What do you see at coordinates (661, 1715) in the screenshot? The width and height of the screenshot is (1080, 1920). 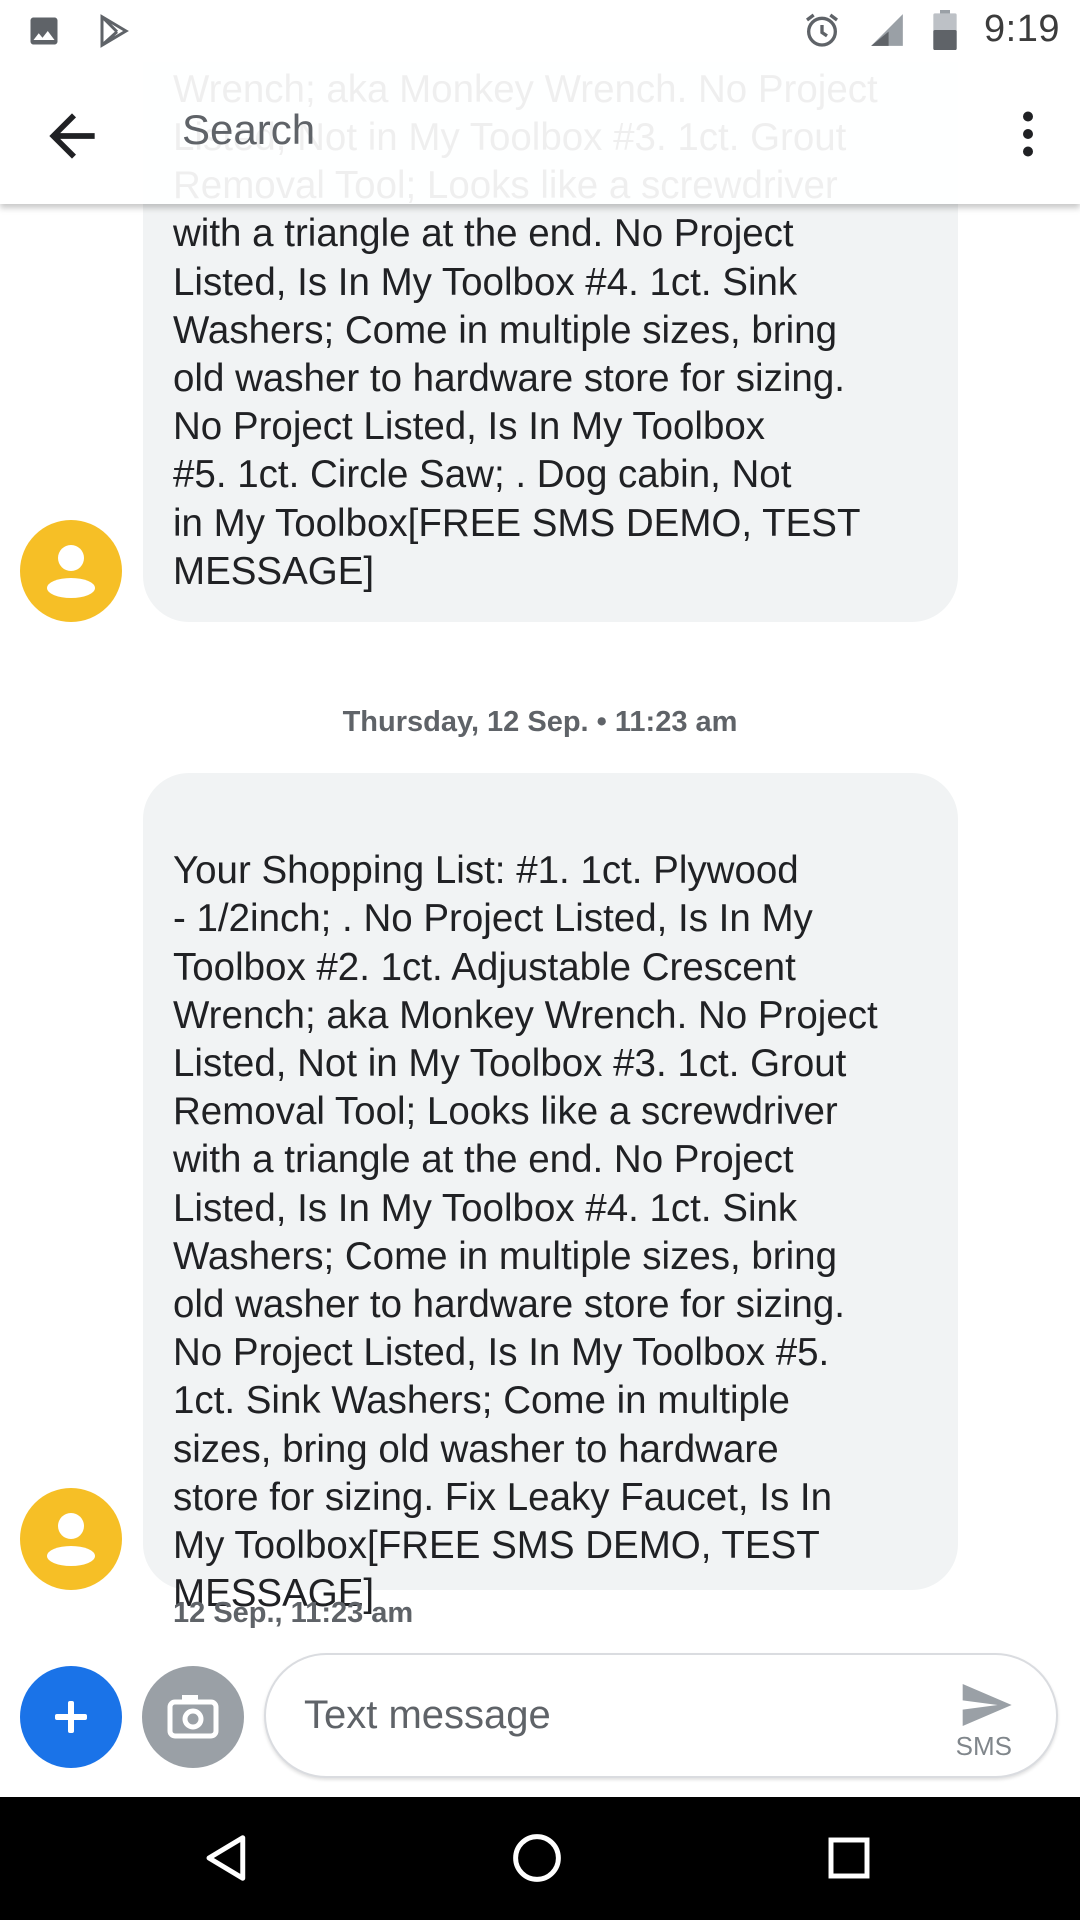 I see `message-compose-field: Text message SMS` at bounding box center [661, 1715].